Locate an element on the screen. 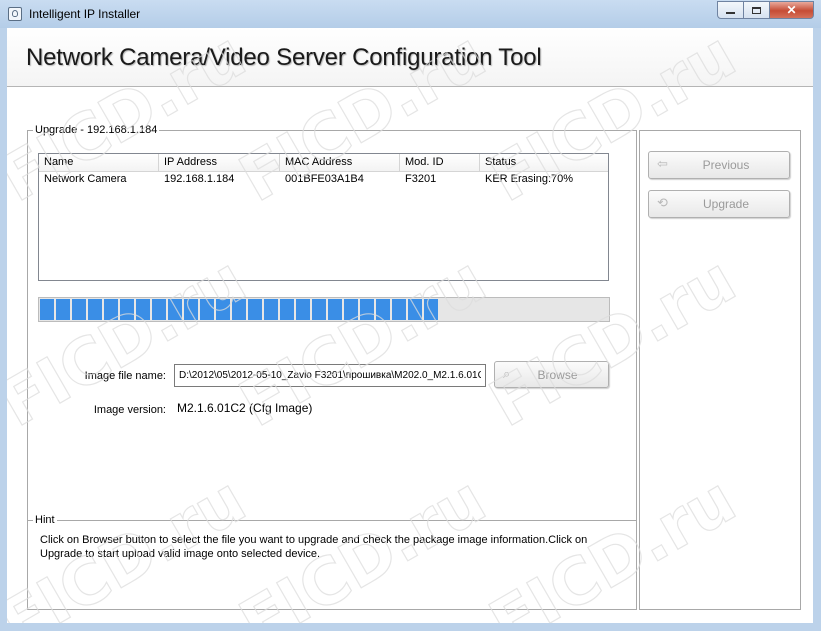 This screenshot has width=821, height=631. previous-button: ⇦ Previous is located at coordinates (719, 165).